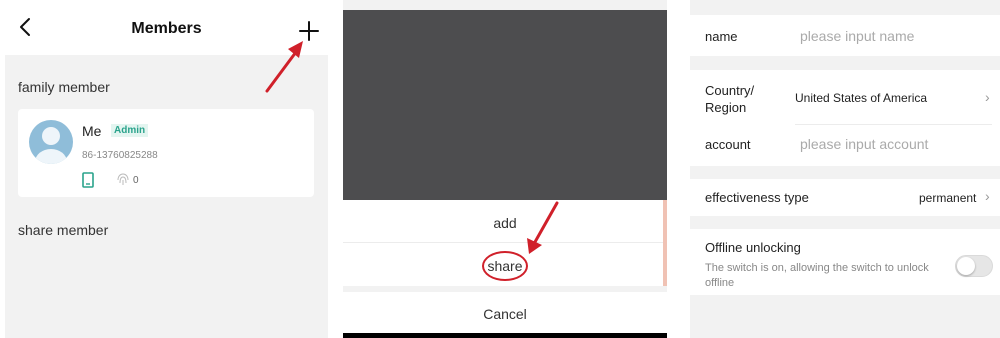 This screenshot has height=338, width=1000. I want to click on user-silhouette-icon, so click(51, 145).